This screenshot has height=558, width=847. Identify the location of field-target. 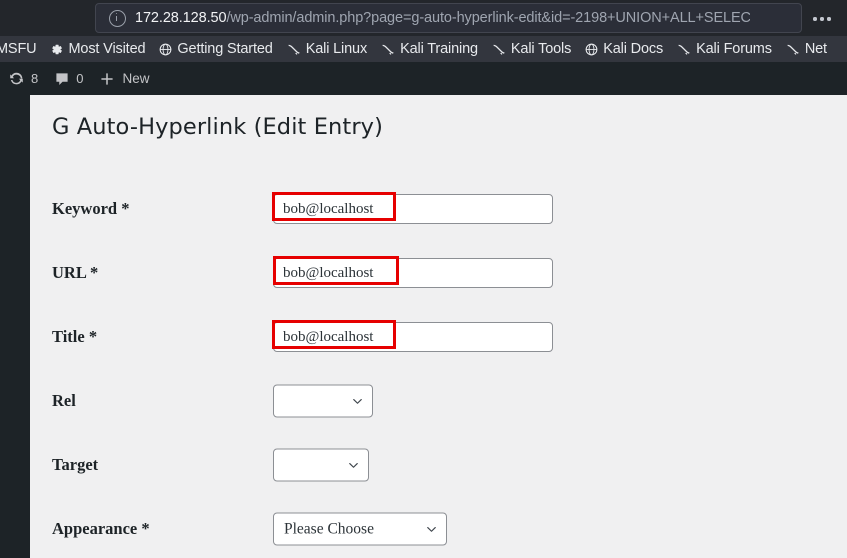
(321, 465).